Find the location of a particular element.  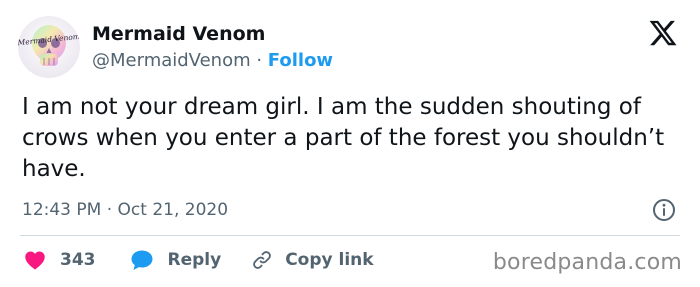

copy-link-label: Copy link is located at coordinates (329, 260).